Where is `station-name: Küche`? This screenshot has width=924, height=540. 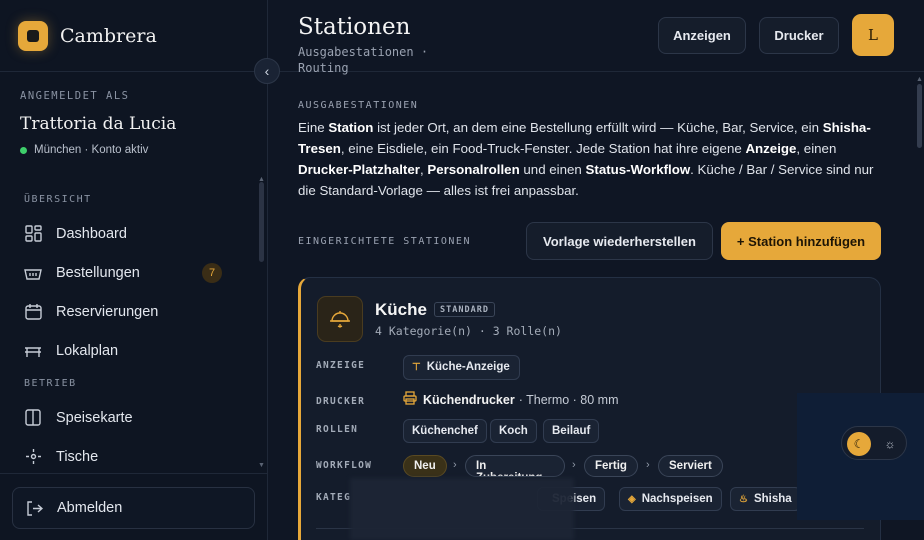 station-name: Küche is located at coordinates (401, 309).